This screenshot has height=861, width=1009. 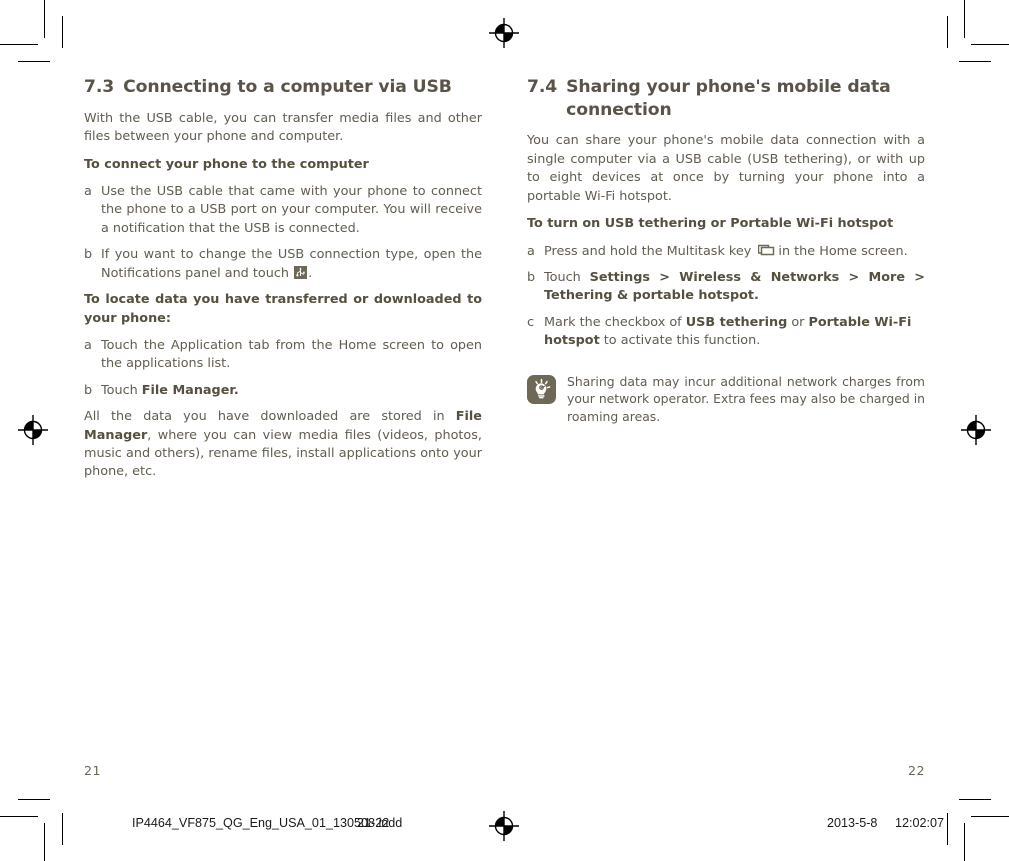 I want to click on step-text-after-icon: in the Home screen., so click(x=843, y=251).